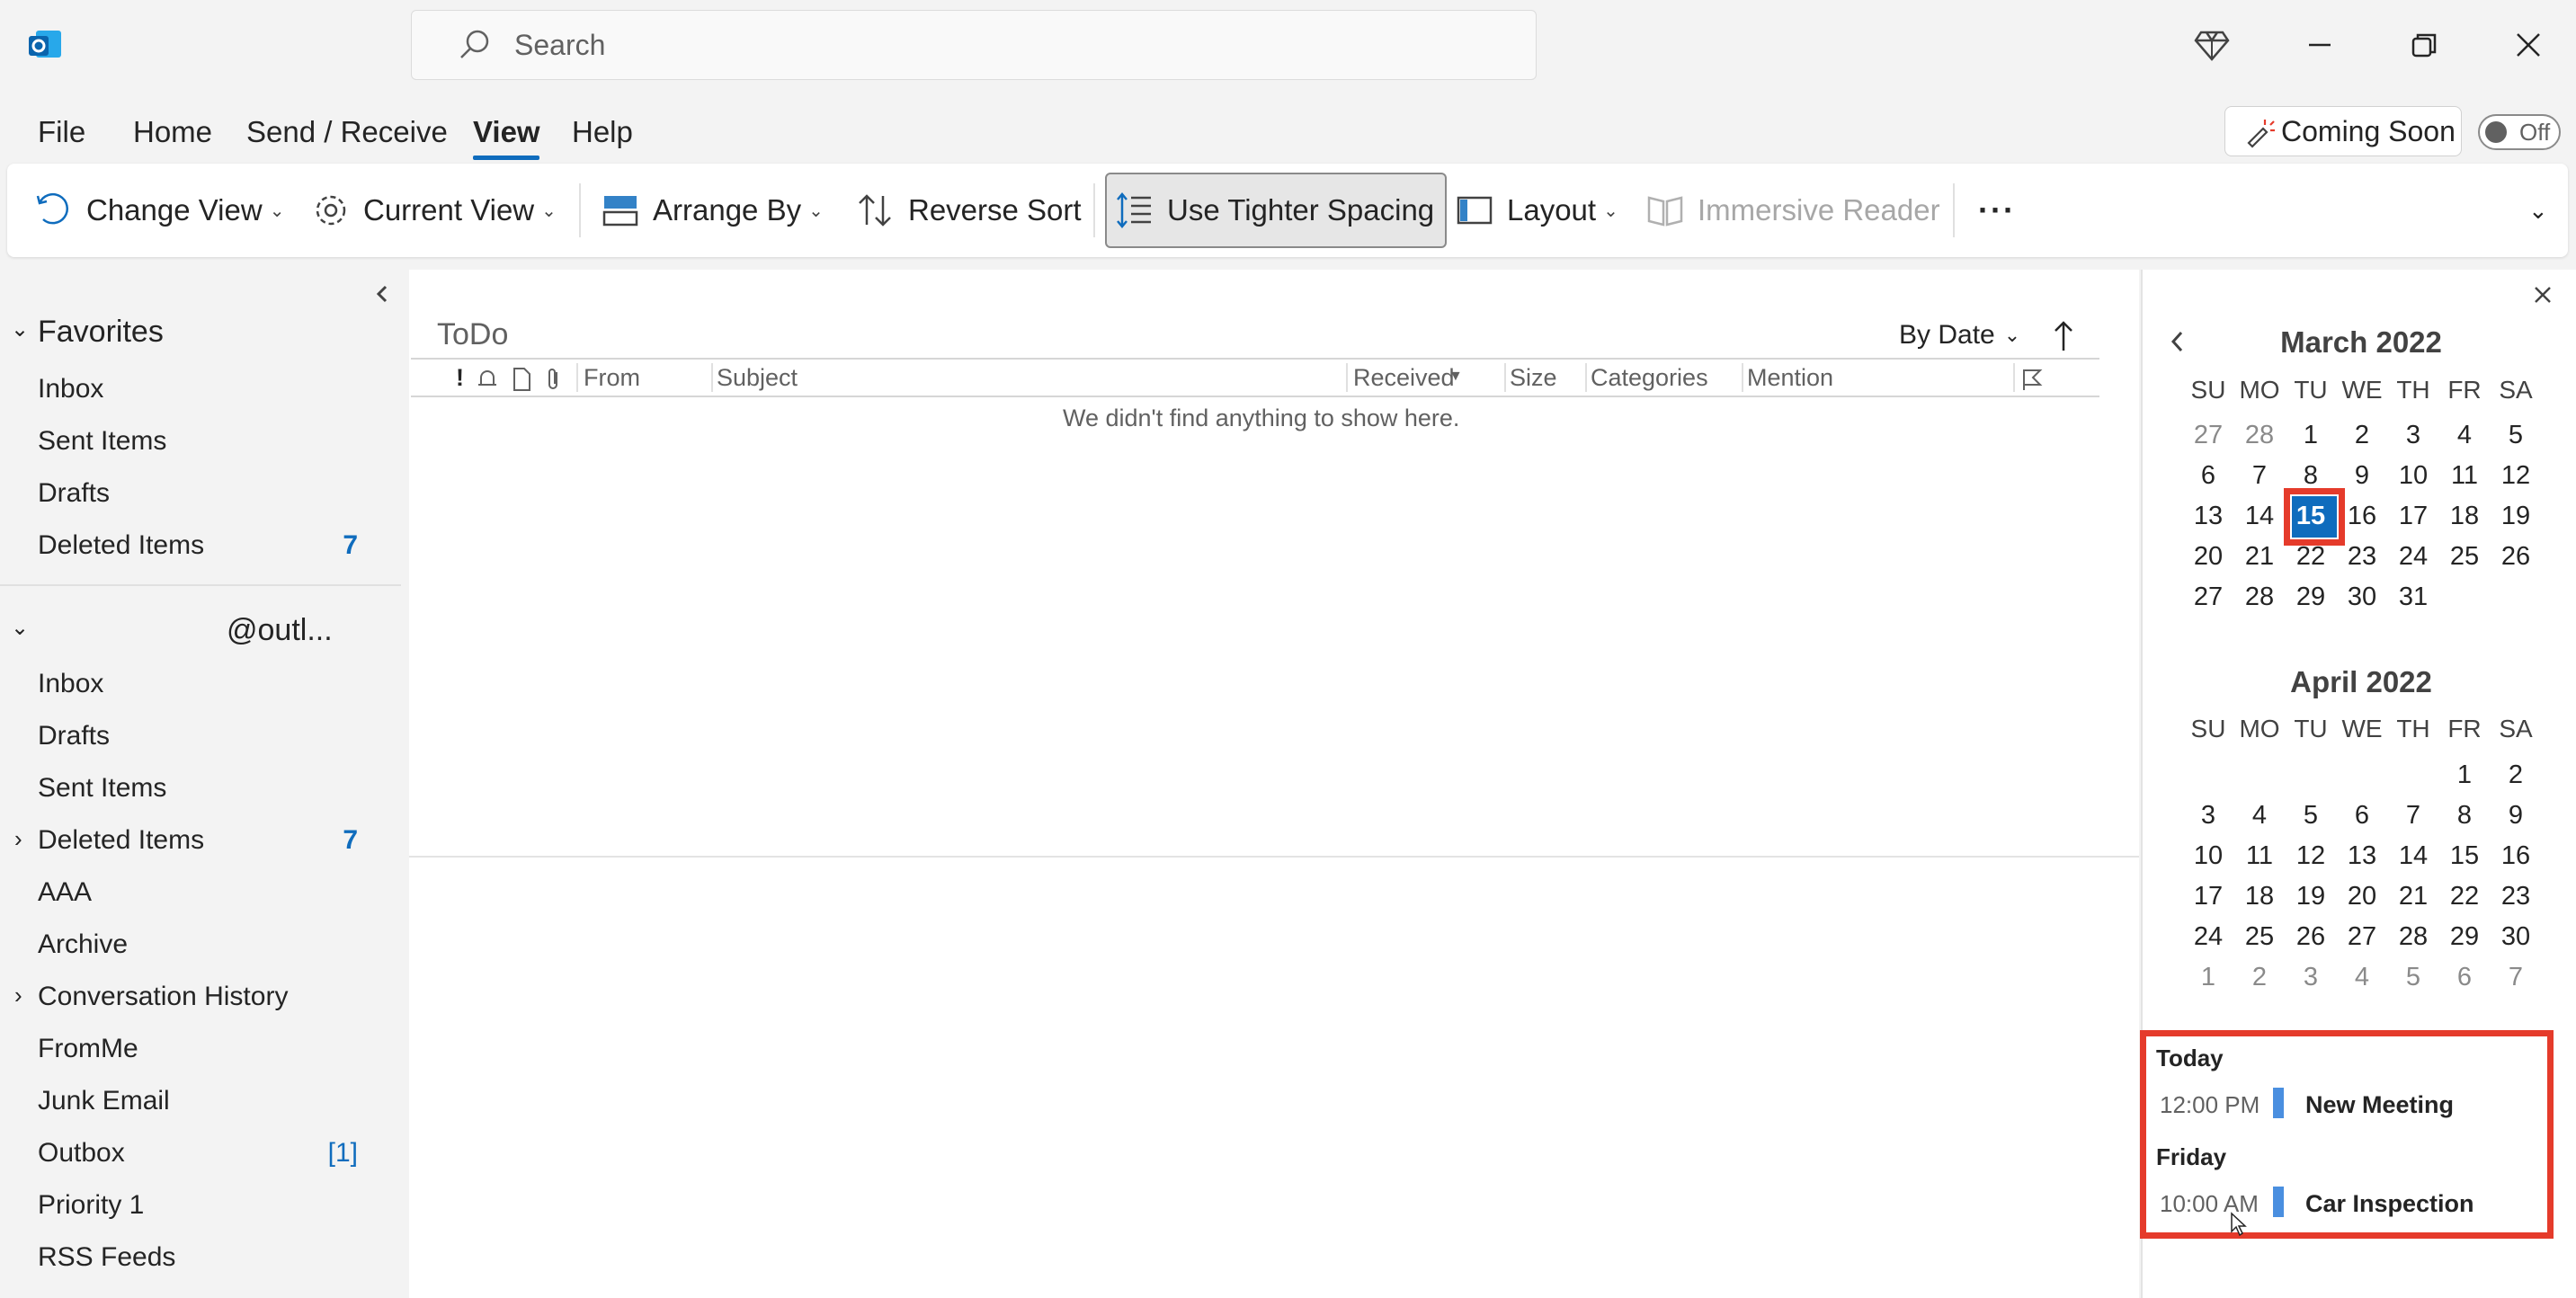 Image resolution: width=2576 pixels, height=1298 pixels. I want to click on reading-pane-divider, so click(1274, 857).